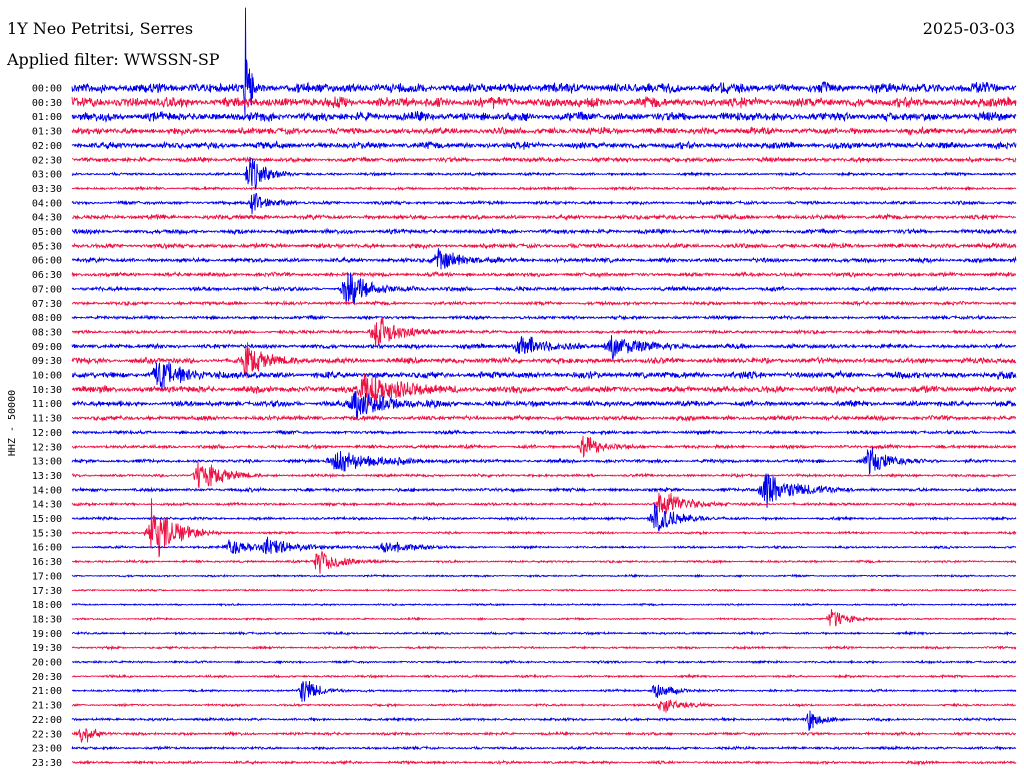 The width and height of the screenshot is (1024, 780). What do you see at coordinates (47, 275) in the screenshot?
I see `time-tick-label: 06:30` at bounding box center [47, 275].